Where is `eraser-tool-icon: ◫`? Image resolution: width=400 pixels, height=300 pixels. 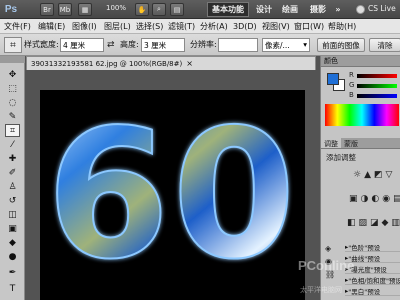
eraser-tool-icon: ◫ is located at coordinates (12, 214).